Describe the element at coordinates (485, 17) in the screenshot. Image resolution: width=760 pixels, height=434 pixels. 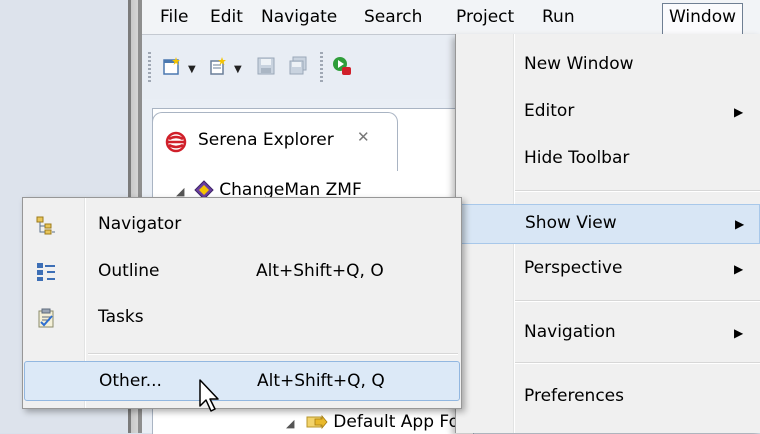
I see `menu-project: Project` at that location.